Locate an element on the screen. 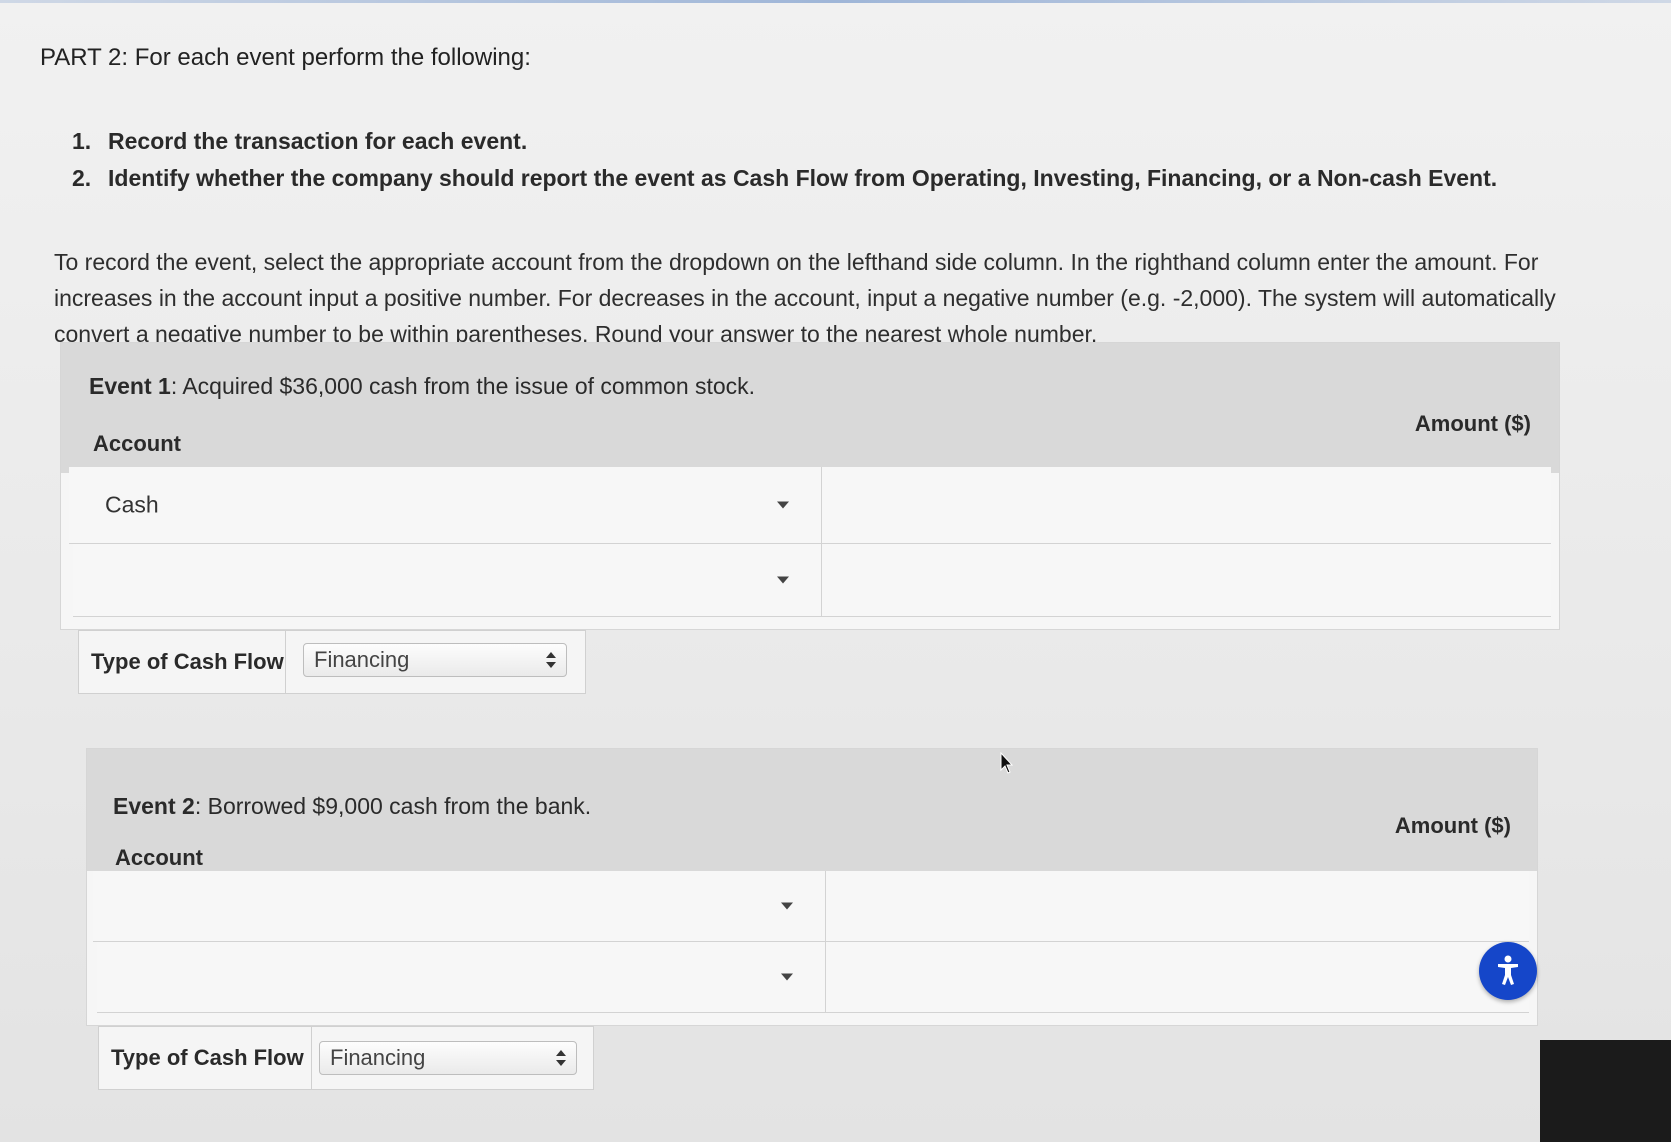  event-2-cash-flow-select: Financing is located at coordinates (448, 1058).